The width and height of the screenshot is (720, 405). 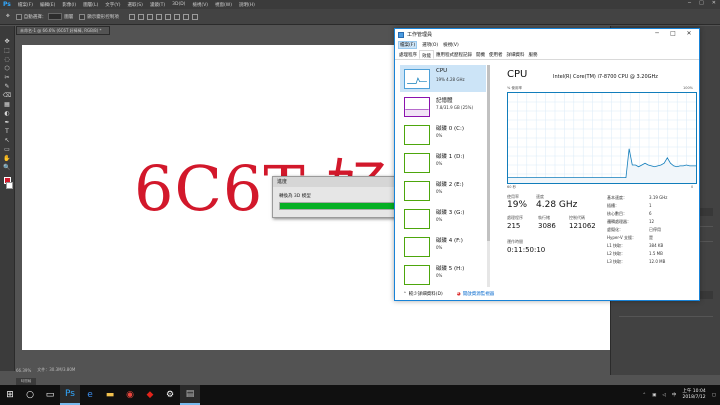 I want to click on system-tray: ⌃ ▣ ◁ 中 上午 10:04 2018/7/12 ▢, so click(x=679, y=395).